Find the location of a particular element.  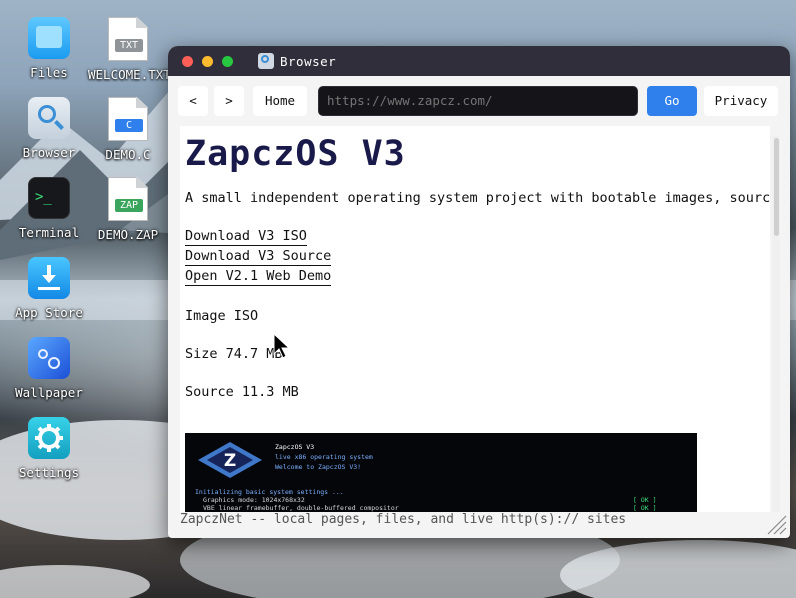

desktop-icon-label: Terminal is located at coordinates (49, 232).